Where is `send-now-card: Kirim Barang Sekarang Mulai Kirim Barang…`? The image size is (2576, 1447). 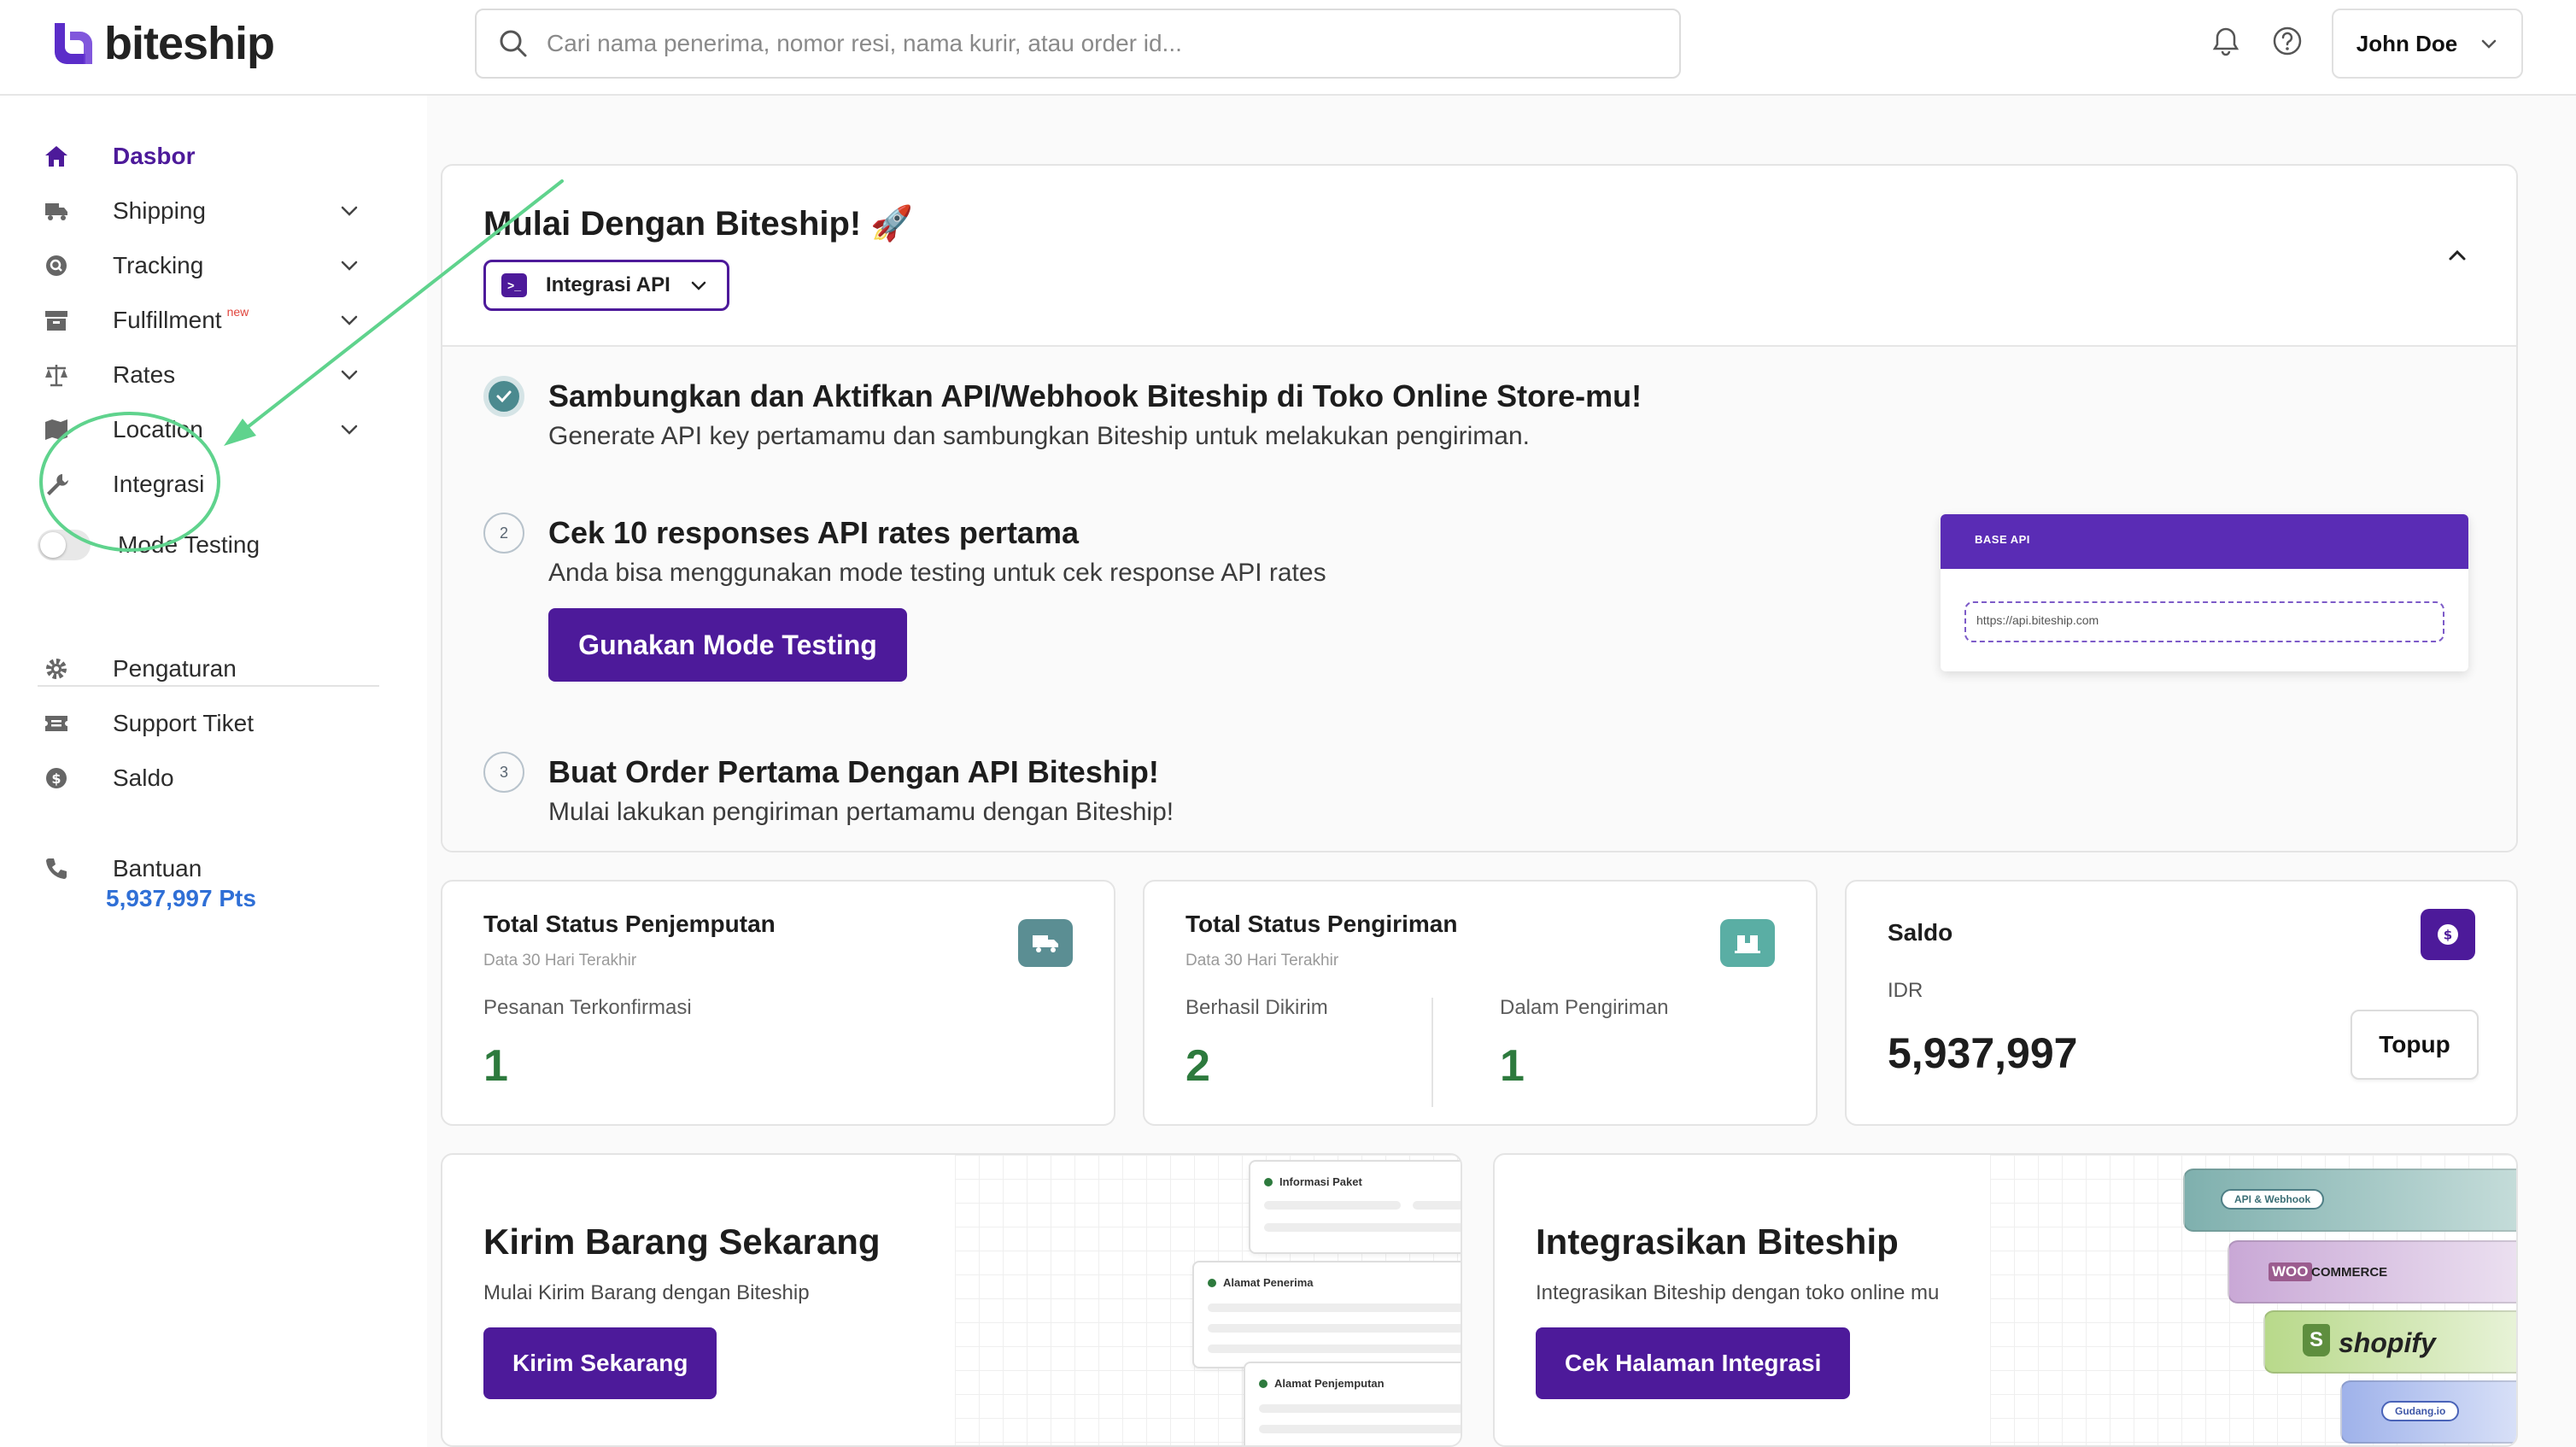
send-now-card: Kirim Barang Sekarang Mulai Kirim Barang… is located at coordinates (951, 1300).